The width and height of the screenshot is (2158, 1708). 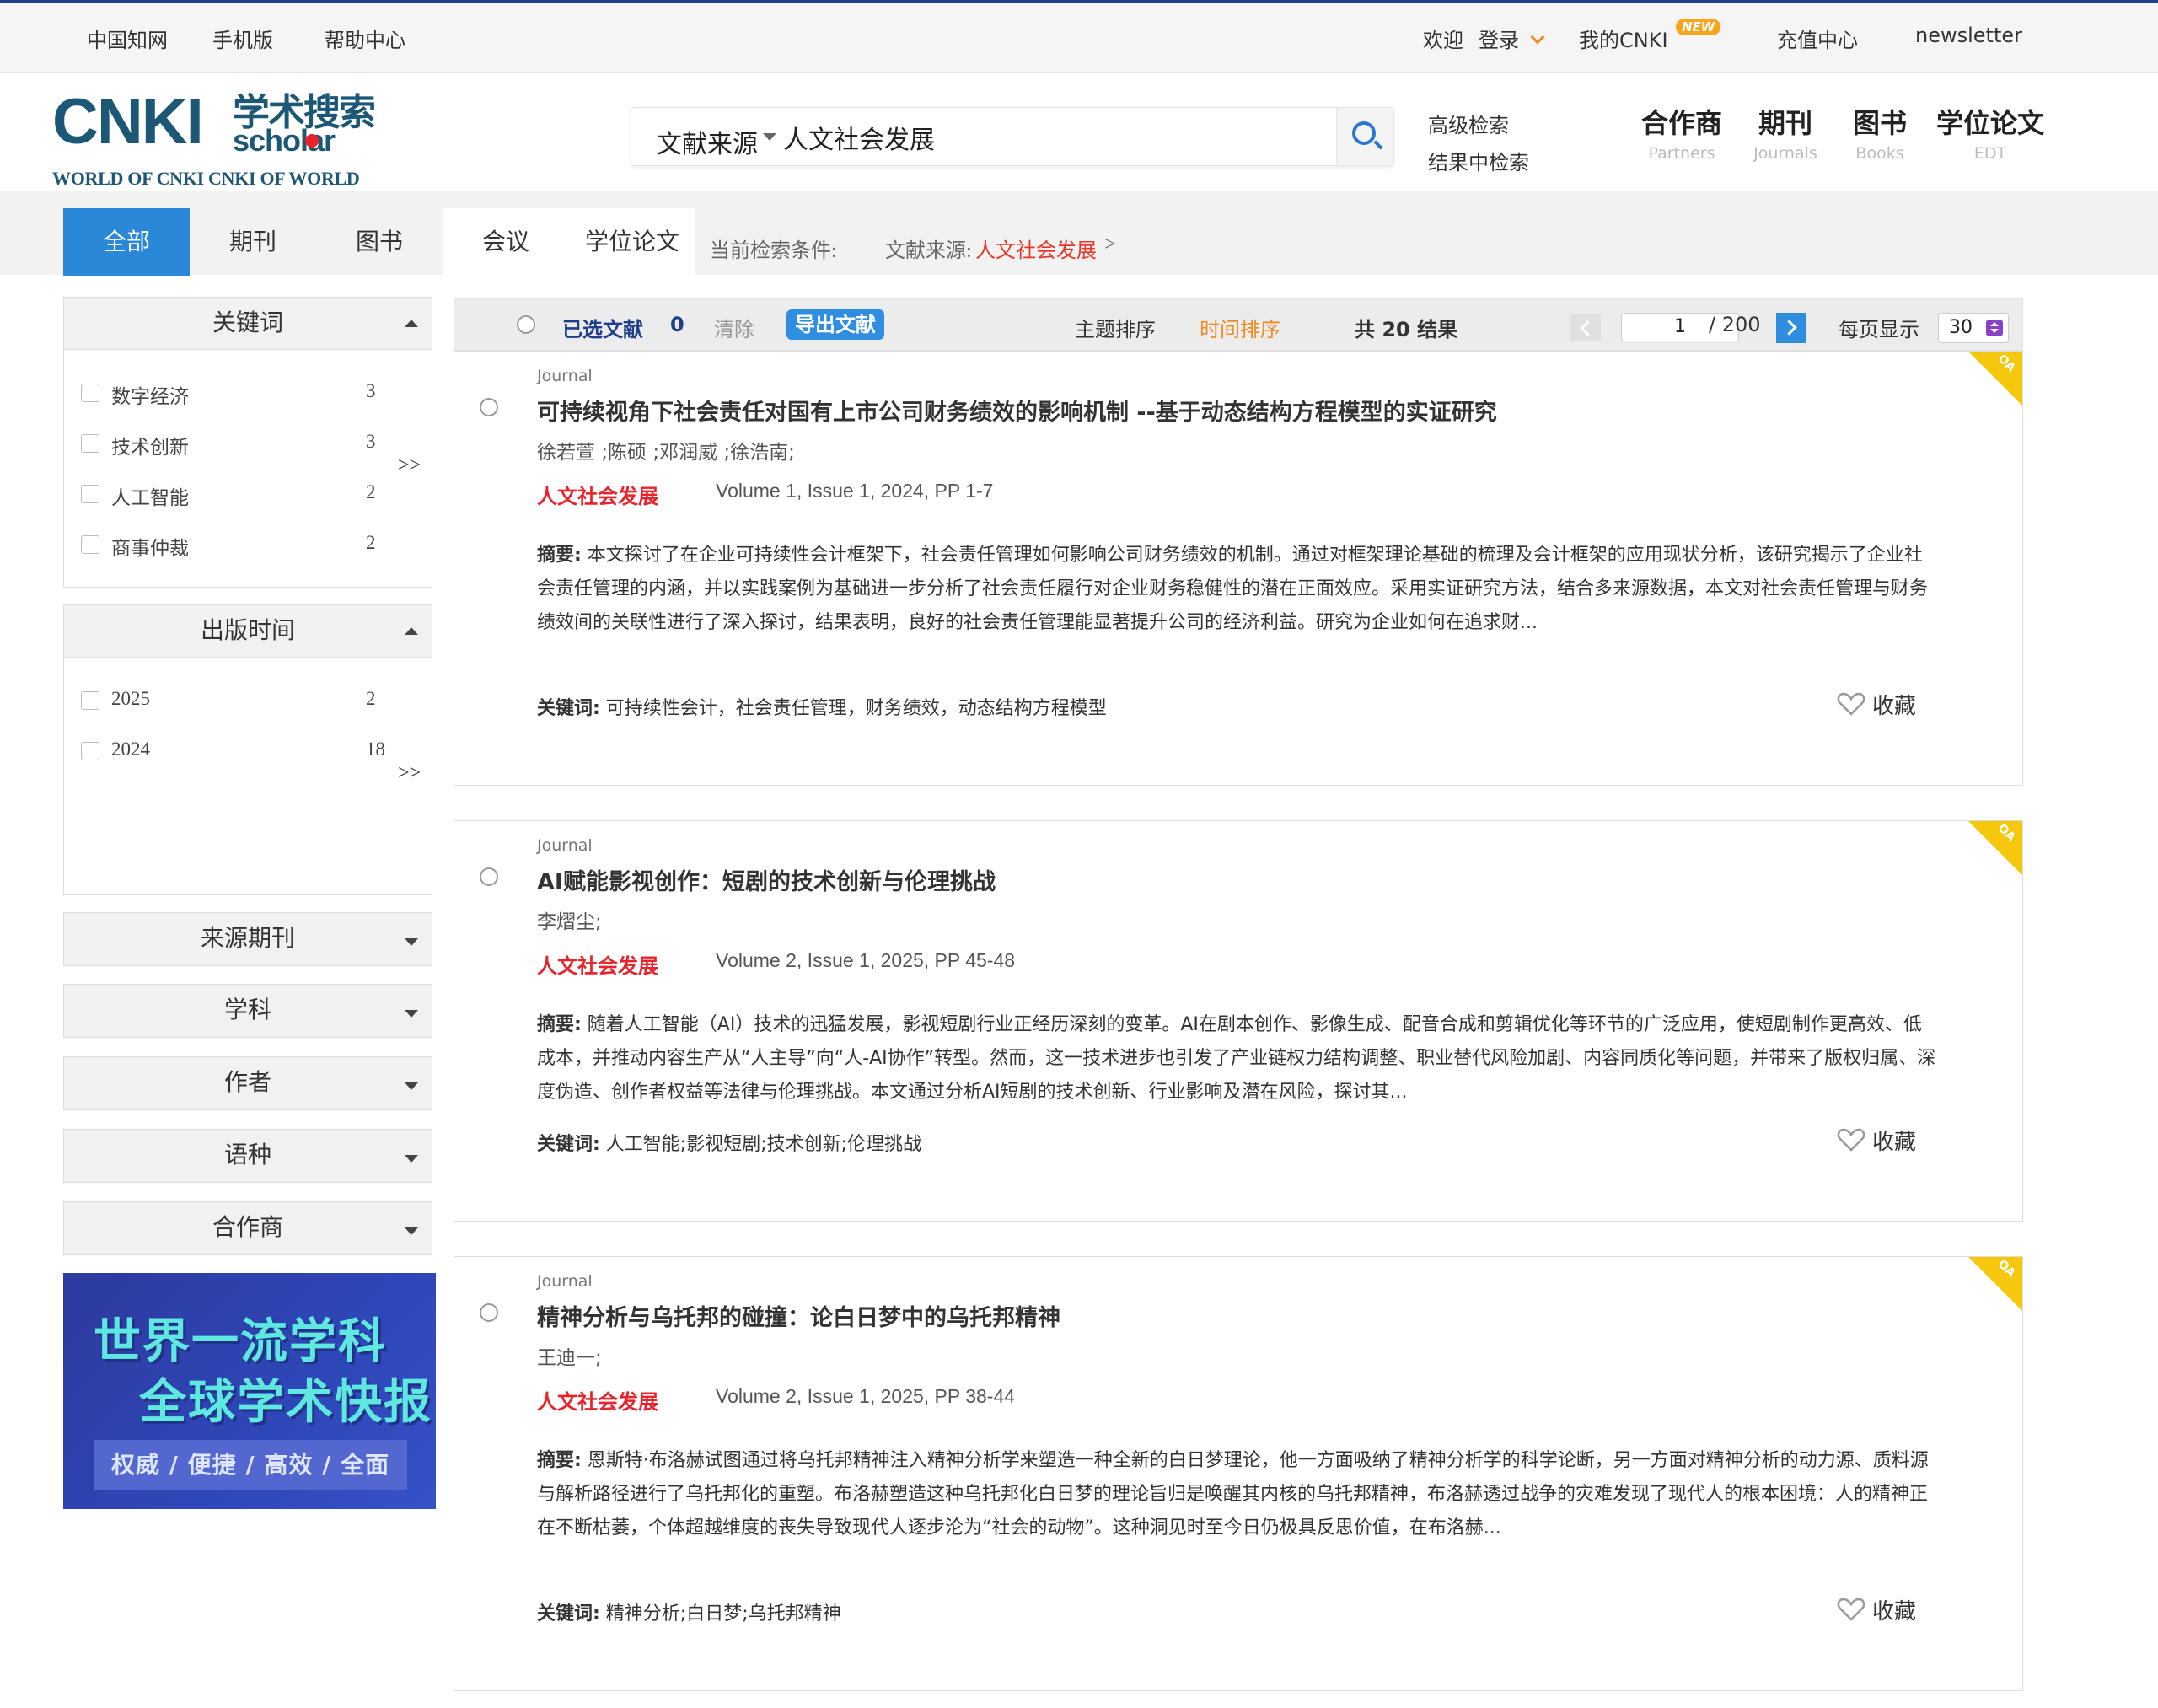 I want to click on result-keywords: 关键词: 精神分析;白日梦;乌托邦精神, so click(x=689, y=1614).